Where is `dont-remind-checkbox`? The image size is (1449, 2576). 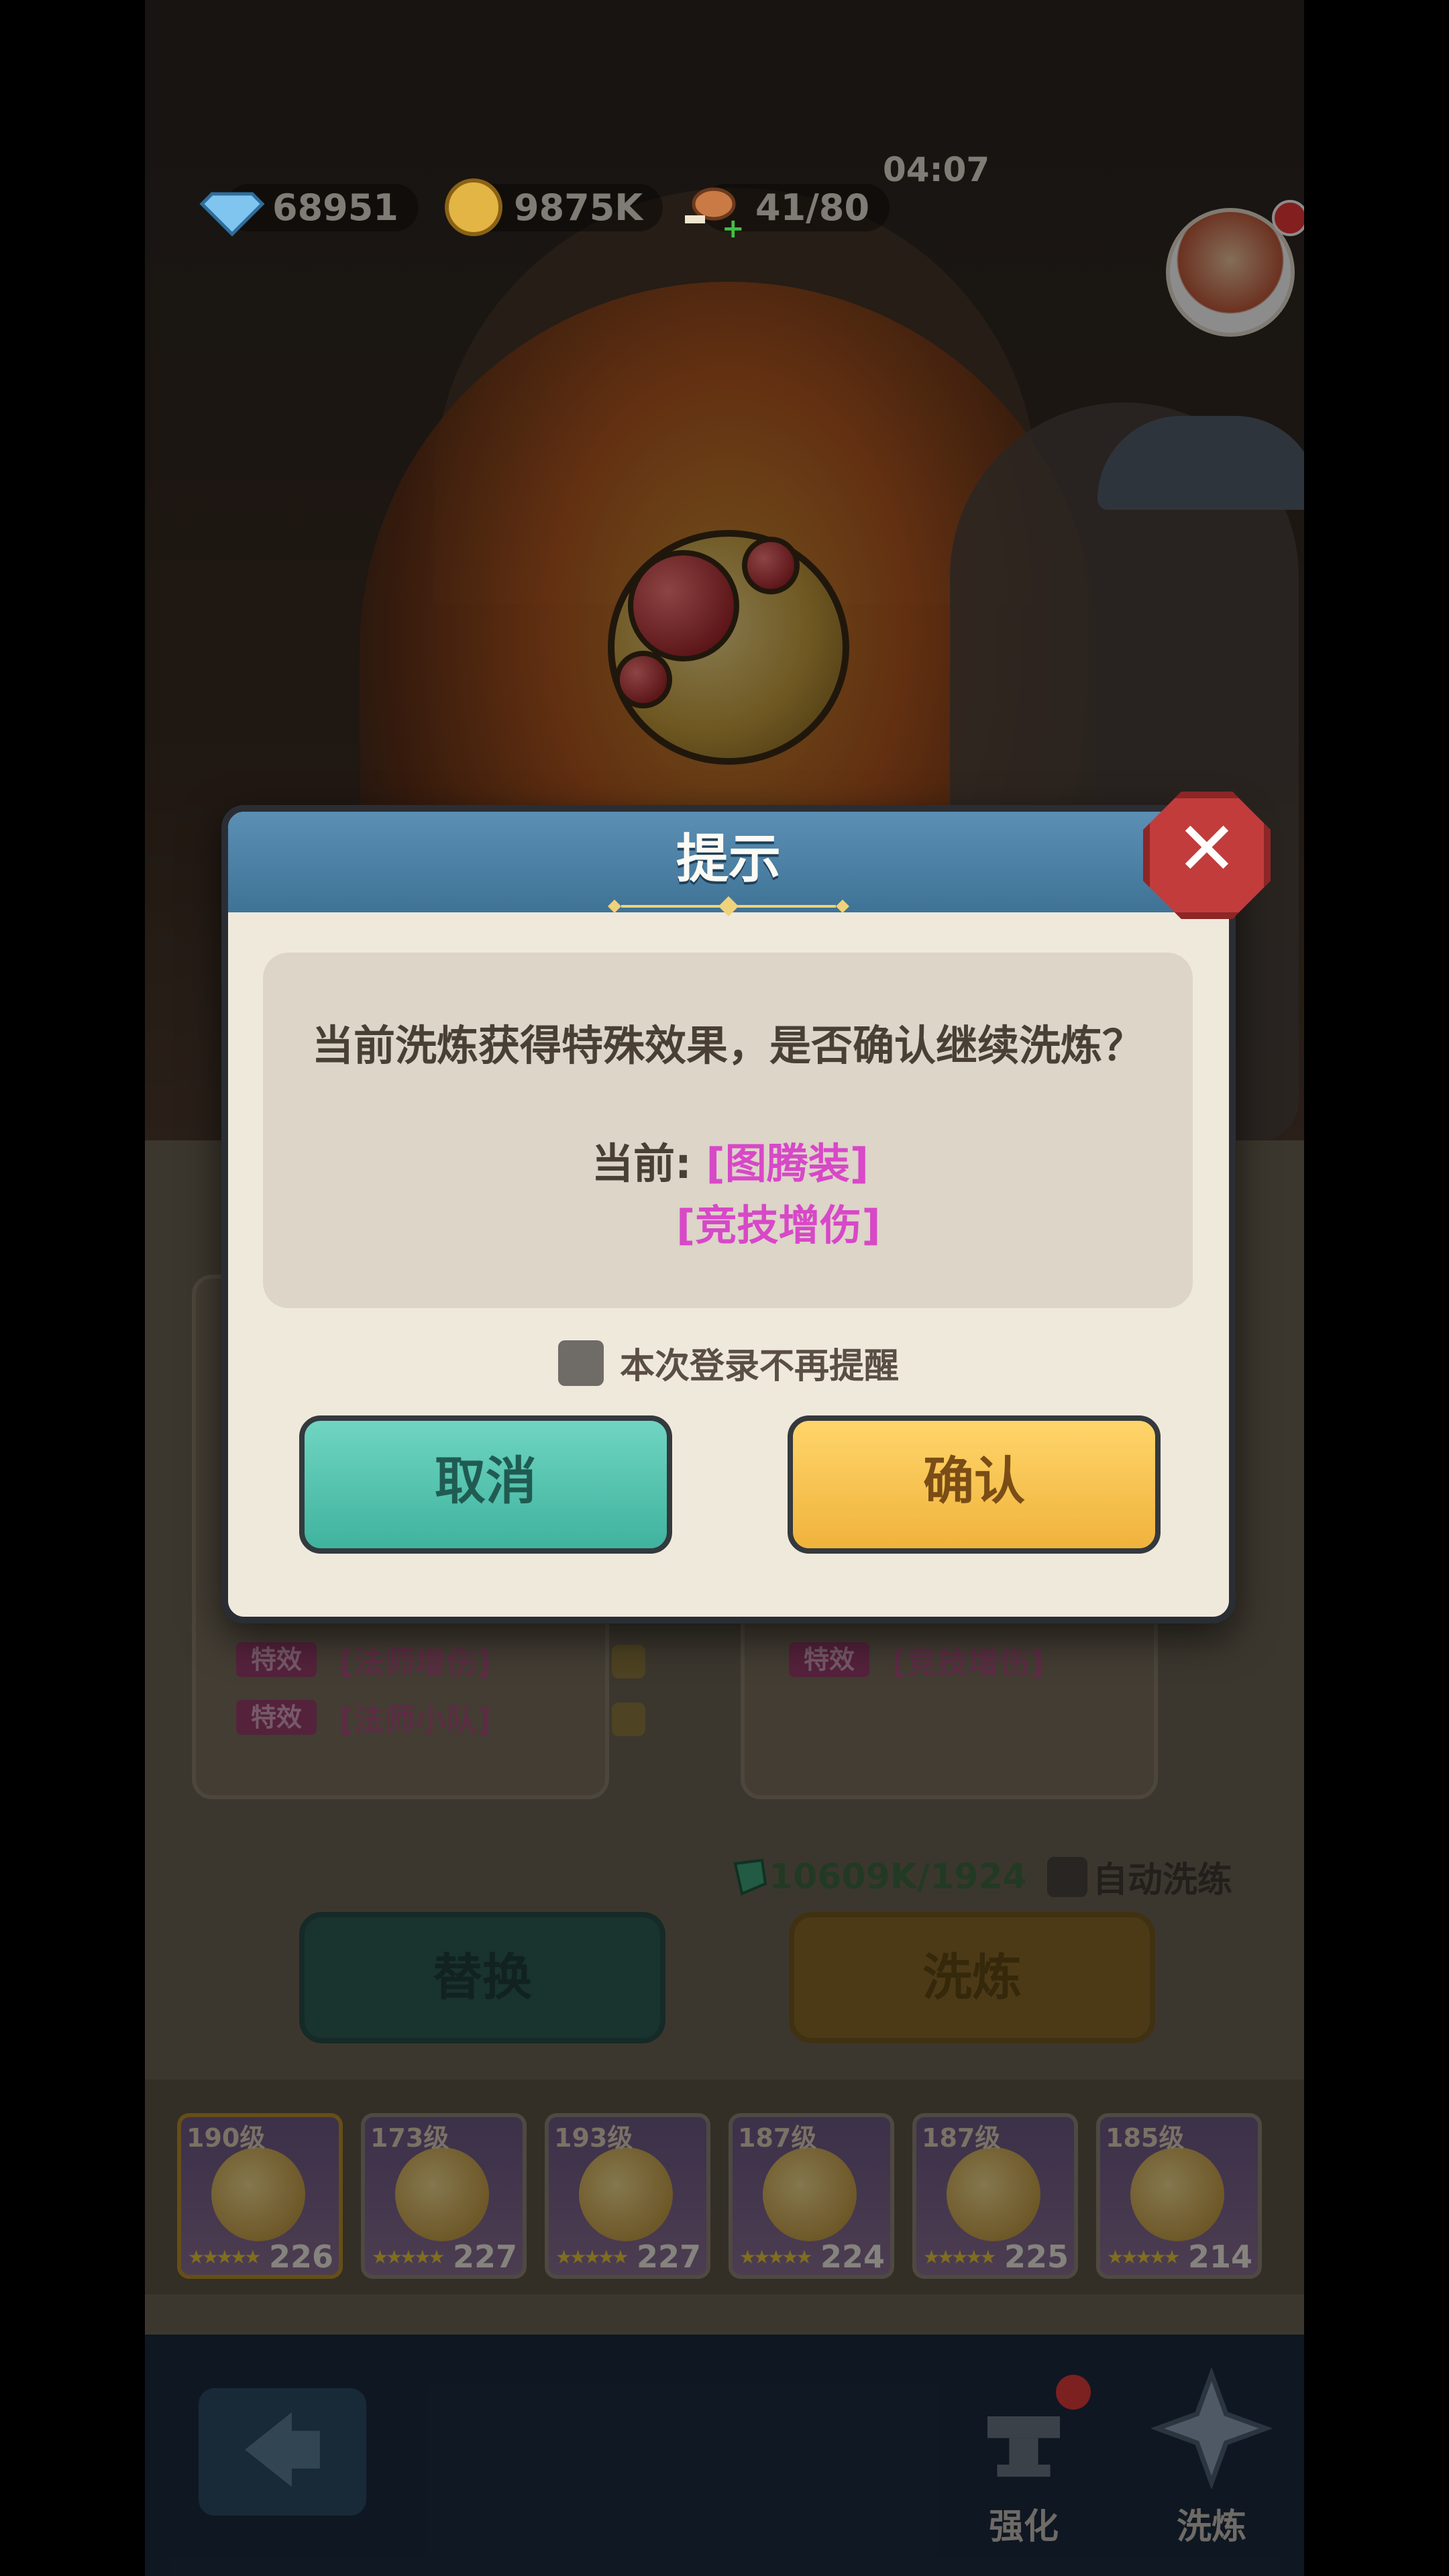 dont-remind-checkbox is located at coordinates (580, 1363).